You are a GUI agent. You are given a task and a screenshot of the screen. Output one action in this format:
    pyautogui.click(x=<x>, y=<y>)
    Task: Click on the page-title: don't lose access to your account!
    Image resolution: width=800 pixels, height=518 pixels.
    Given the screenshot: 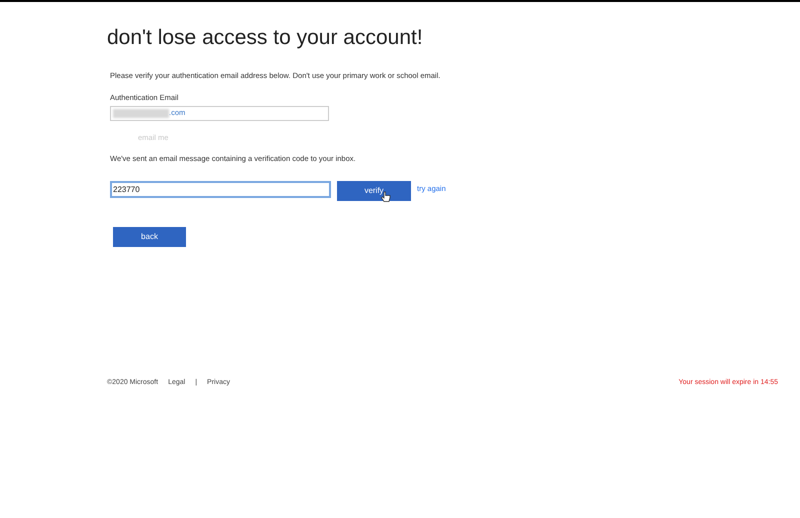 What is the action you would take?
    pyautogui.click(x=265, y=38)
    